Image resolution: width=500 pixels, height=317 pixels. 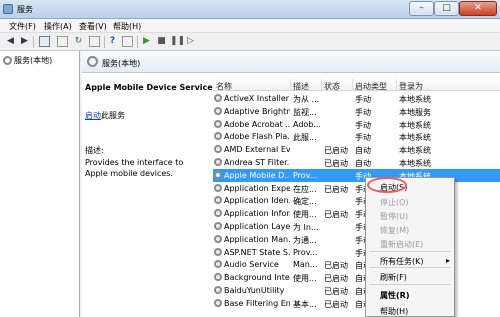 I want to click on table-row: Application Iden...确定...手动本地服务, so click(x=356, y=200).